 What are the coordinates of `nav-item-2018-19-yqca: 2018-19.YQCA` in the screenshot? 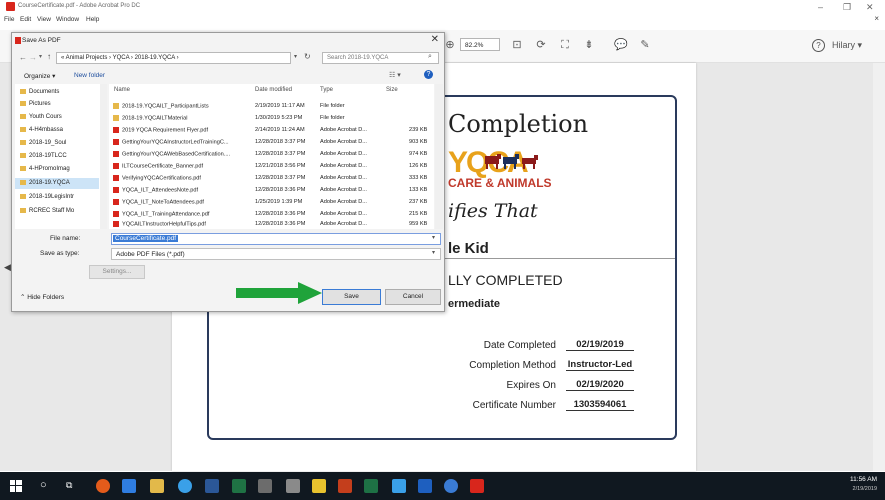 It's located at (45, 183).